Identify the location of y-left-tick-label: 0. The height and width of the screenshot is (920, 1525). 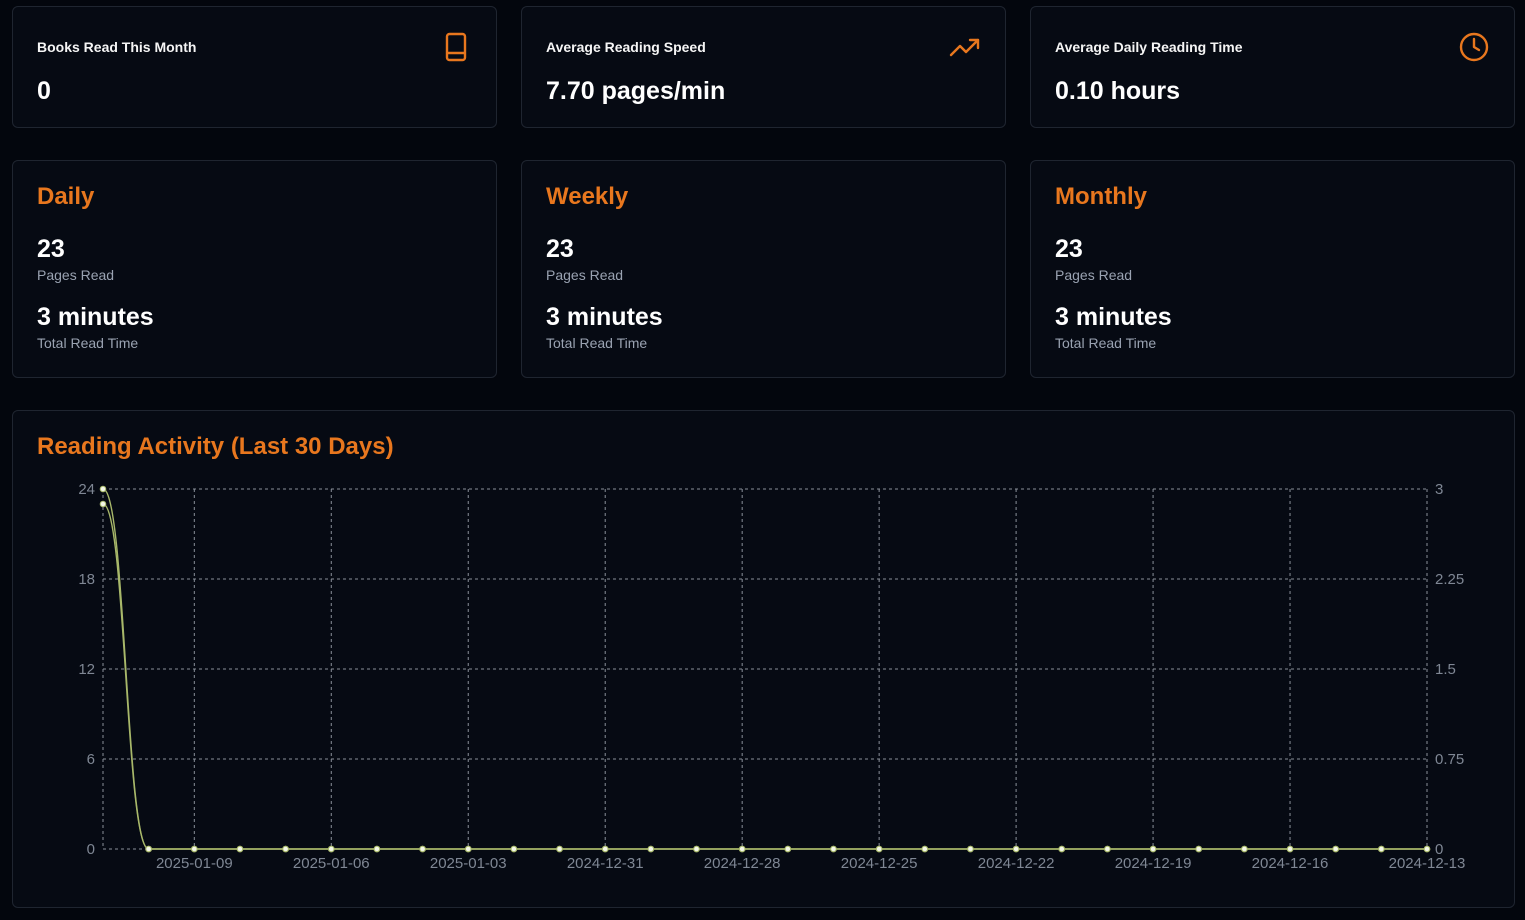
(91, 849).